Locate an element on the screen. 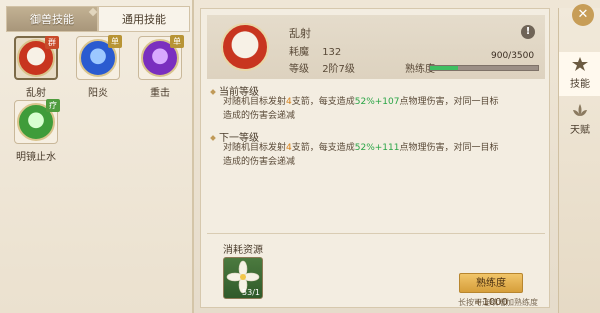 This screenshot has width=600, height=313. mana-cost-value: 132 is located at coordinates (332, 52).